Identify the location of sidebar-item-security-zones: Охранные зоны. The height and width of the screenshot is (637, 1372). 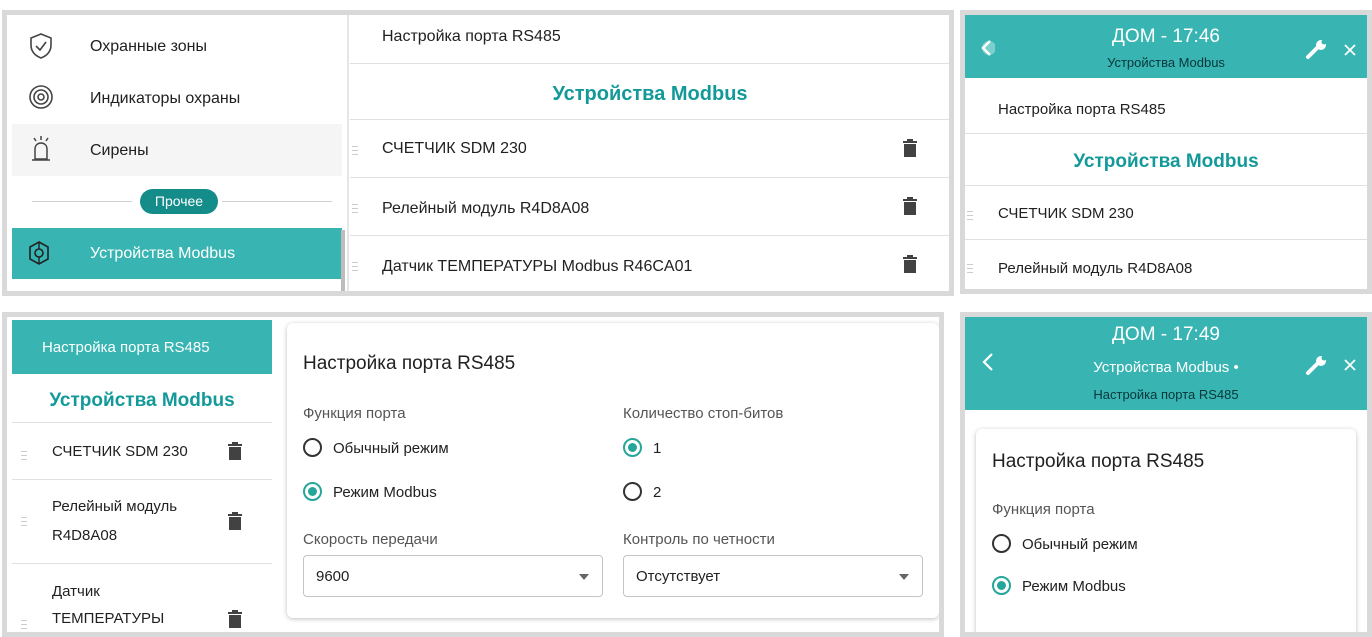
(177, 46).